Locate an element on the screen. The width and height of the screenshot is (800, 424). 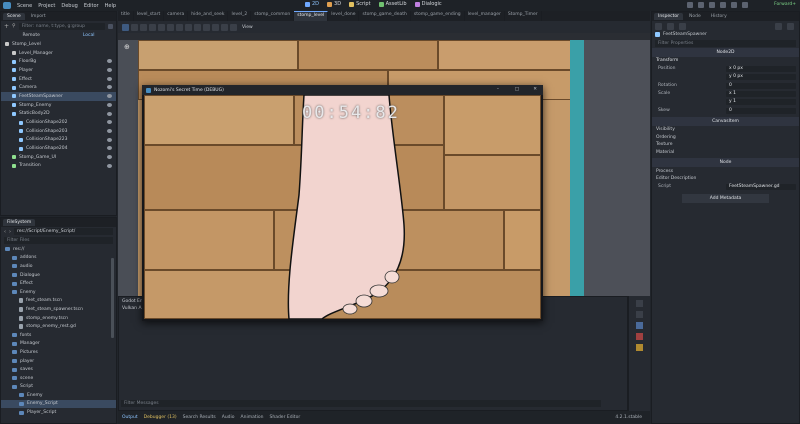
new-resource-icon is located at coordinates (658, 26).